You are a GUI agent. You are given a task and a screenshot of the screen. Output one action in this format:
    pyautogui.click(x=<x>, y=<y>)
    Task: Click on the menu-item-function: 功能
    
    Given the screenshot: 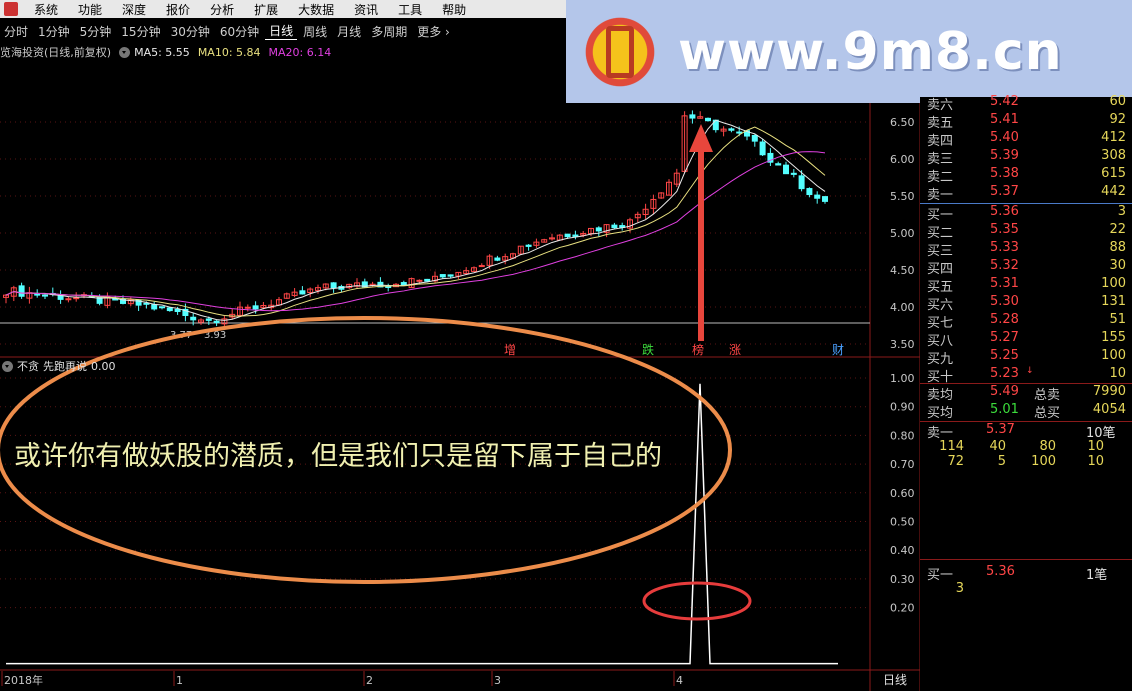 What is the action you would take?
    pyautogui.click(x=90, y=9)
    